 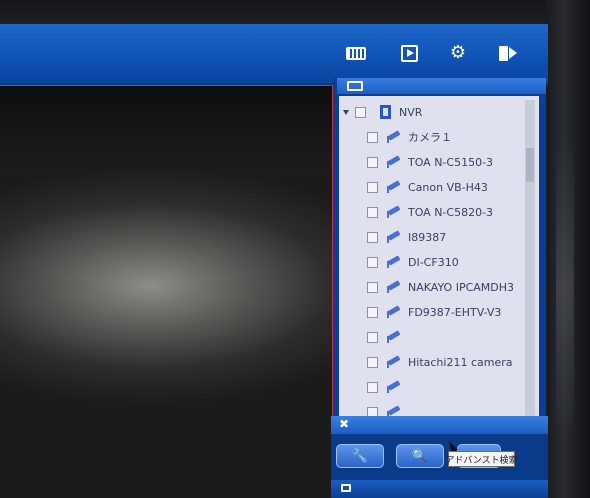 I want to click on bottom-strip, so click(x=439, y=489).